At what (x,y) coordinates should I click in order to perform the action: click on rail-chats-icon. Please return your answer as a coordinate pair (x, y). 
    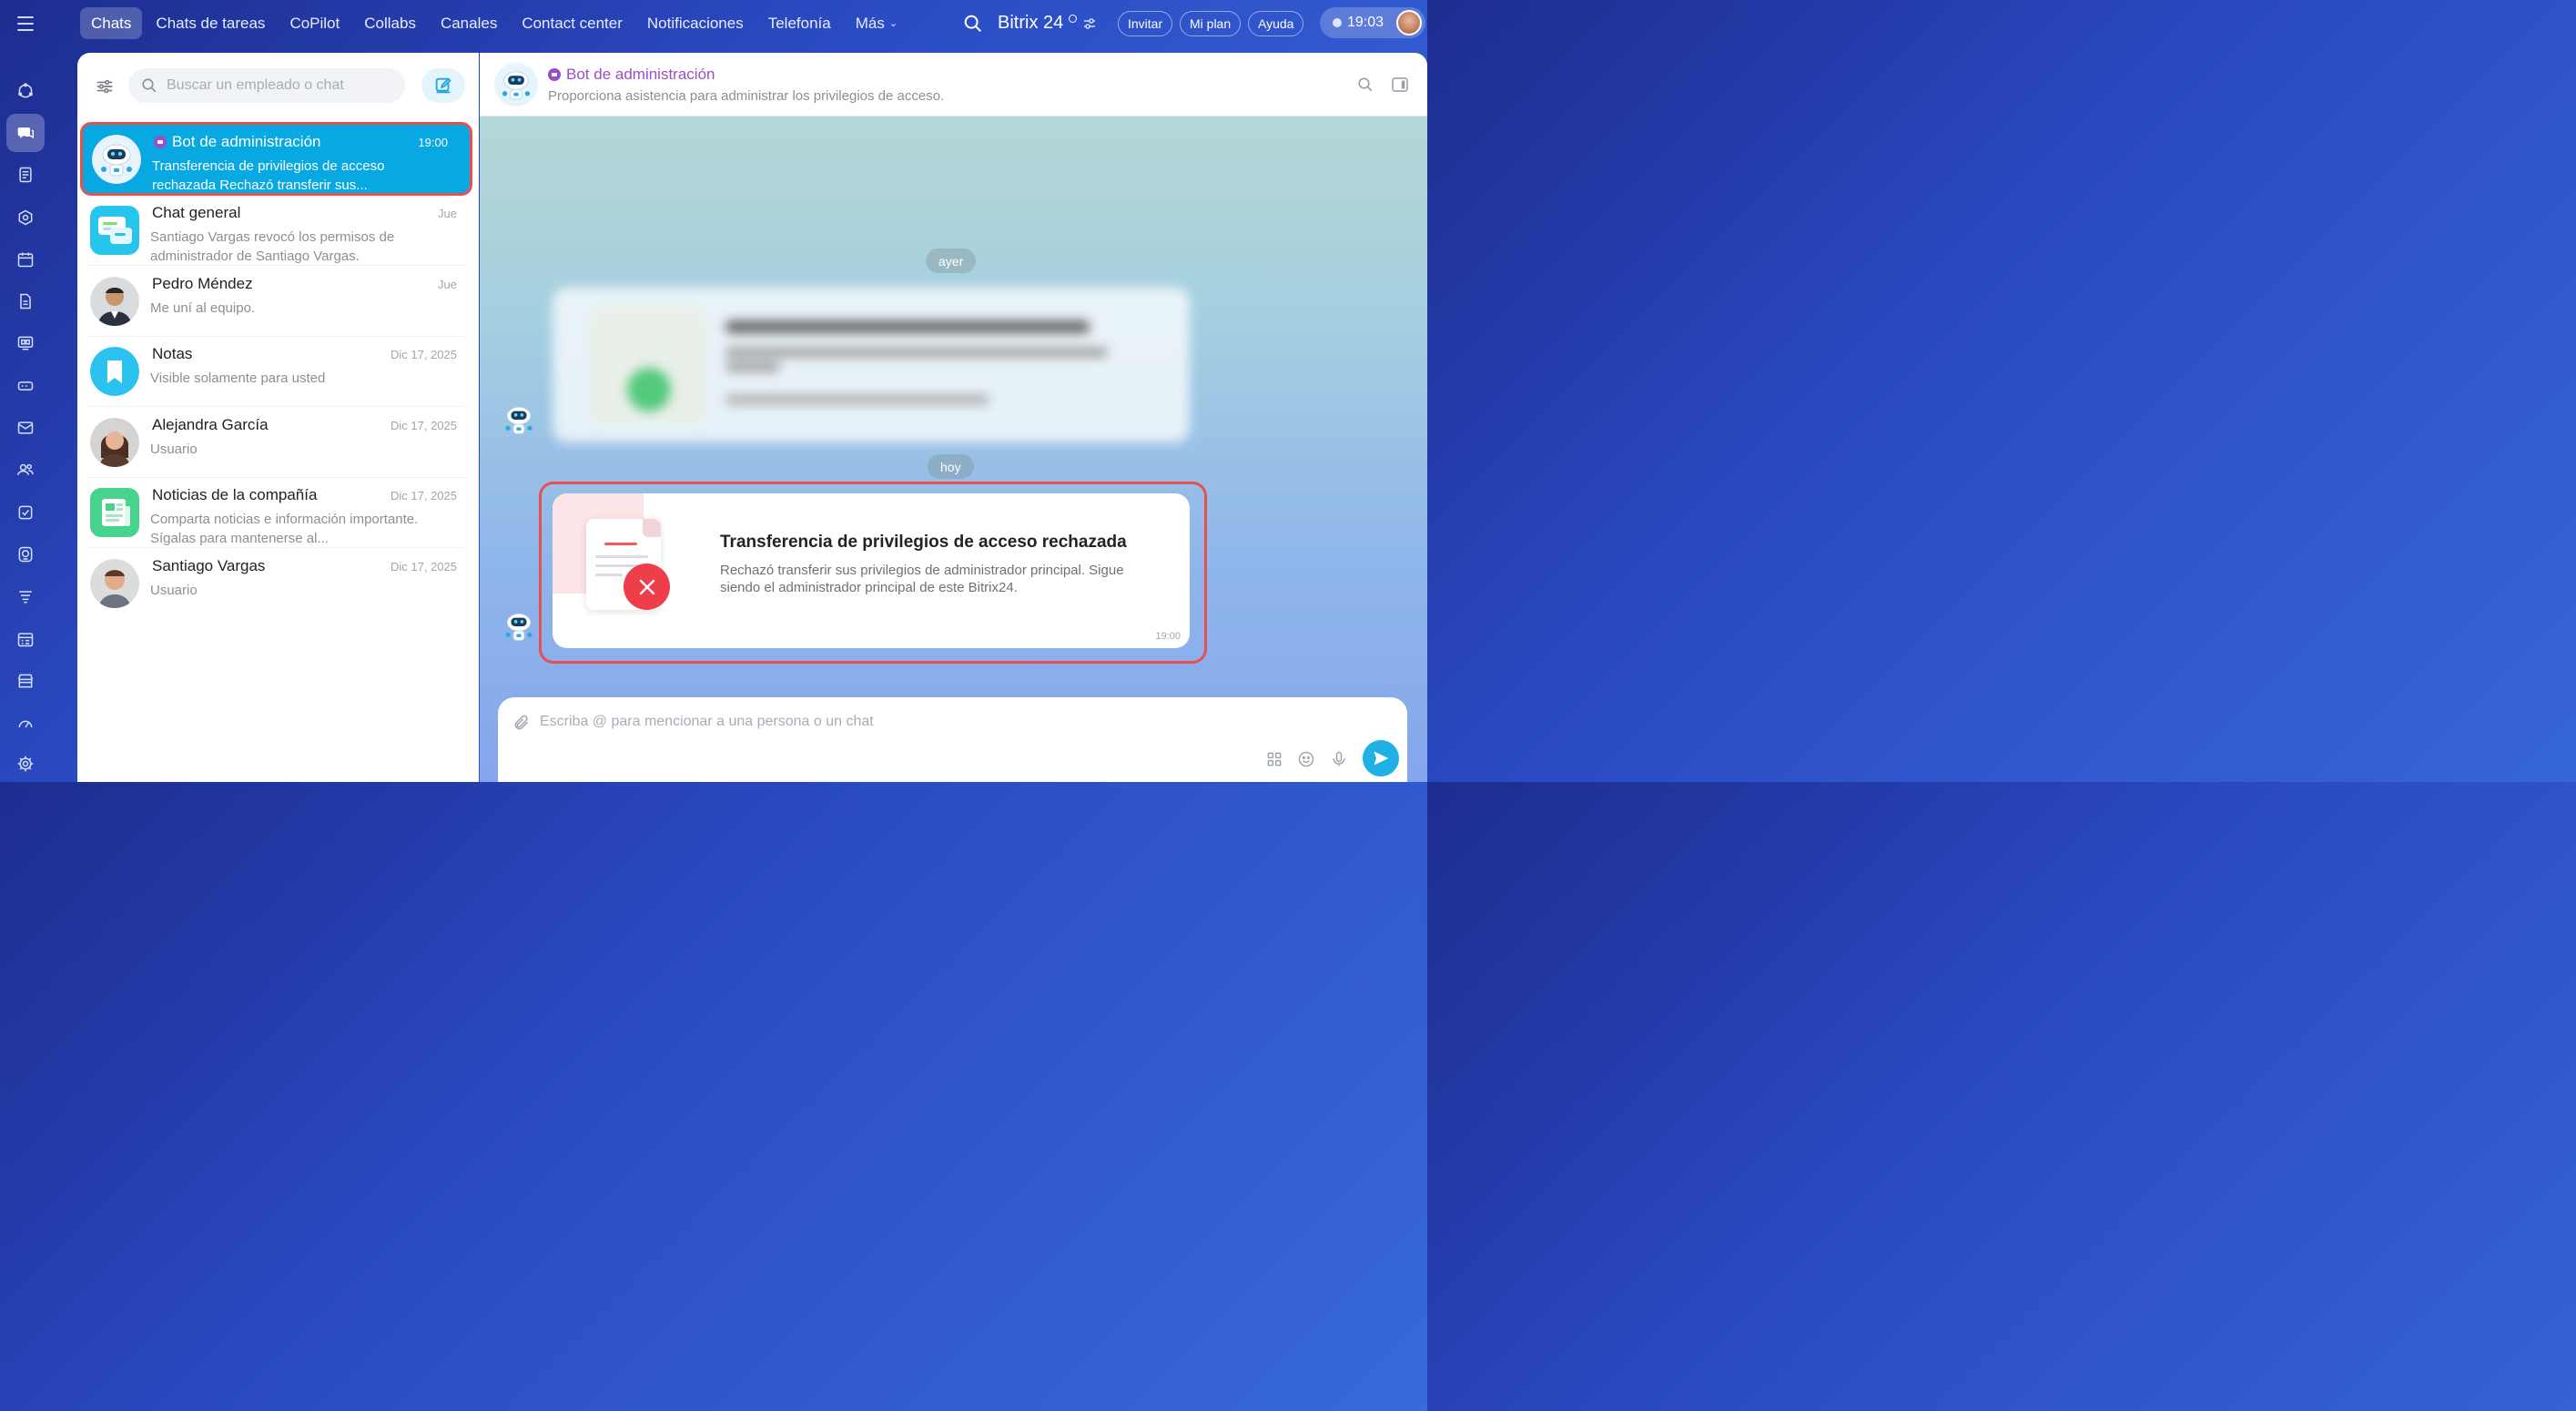
    Looking at the image, I should click on (25, 133).